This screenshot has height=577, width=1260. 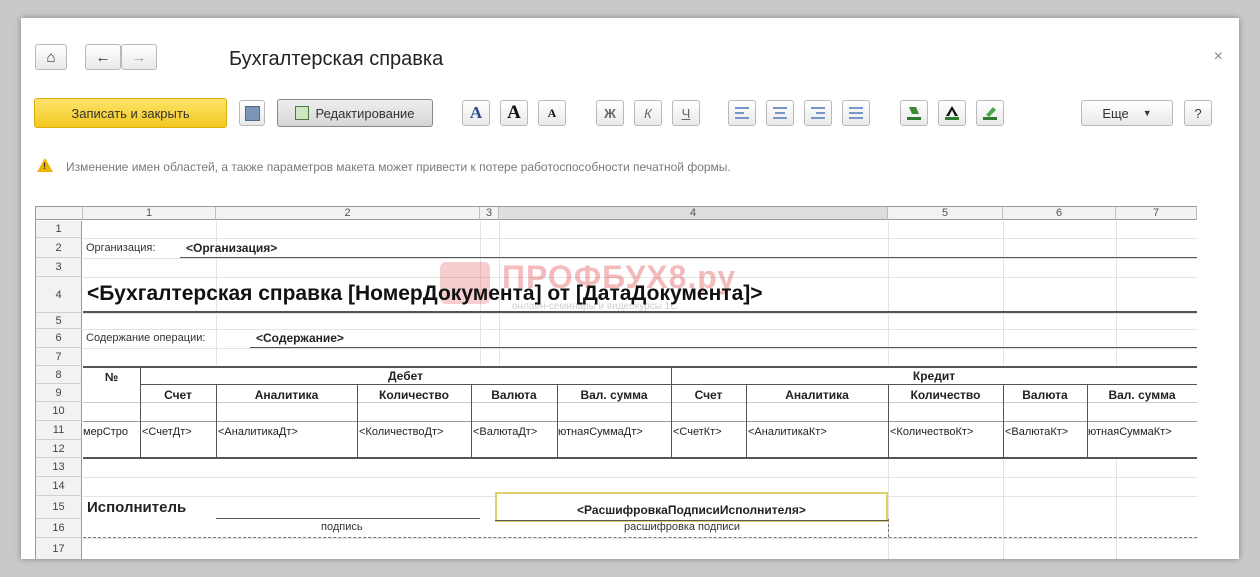 What do you see at coordinates (817, 395) in the screenshot?
I see `credit-analytics-header: Аналитика` at bounding box center [817, 395].